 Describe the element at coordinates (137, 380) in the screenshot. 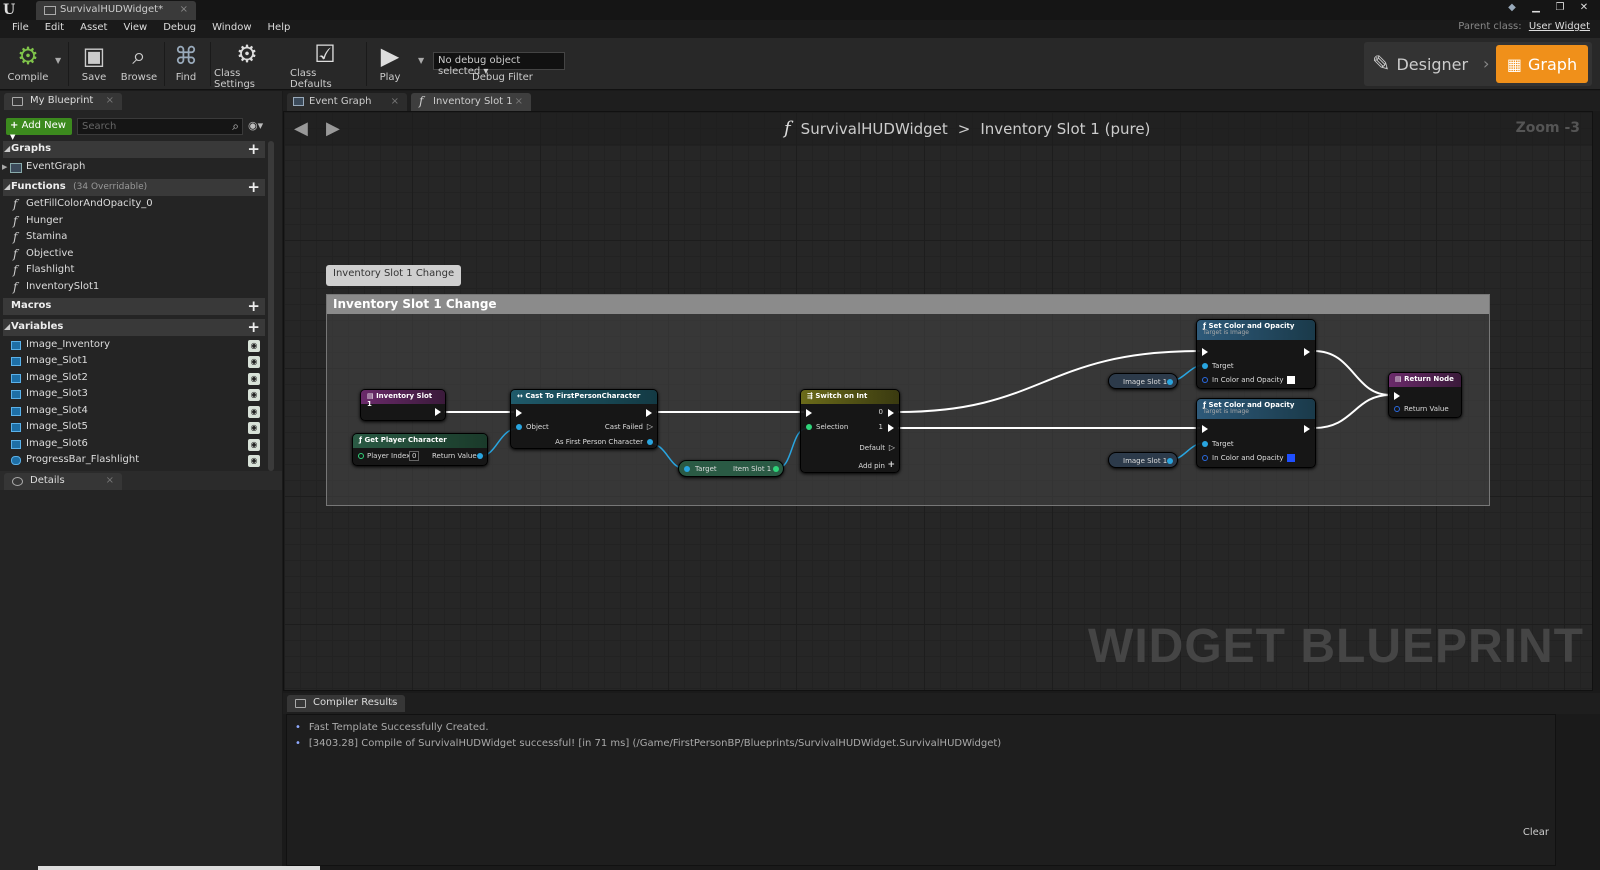

I see `variable-item: Image_Slot2 ◉` at that location.